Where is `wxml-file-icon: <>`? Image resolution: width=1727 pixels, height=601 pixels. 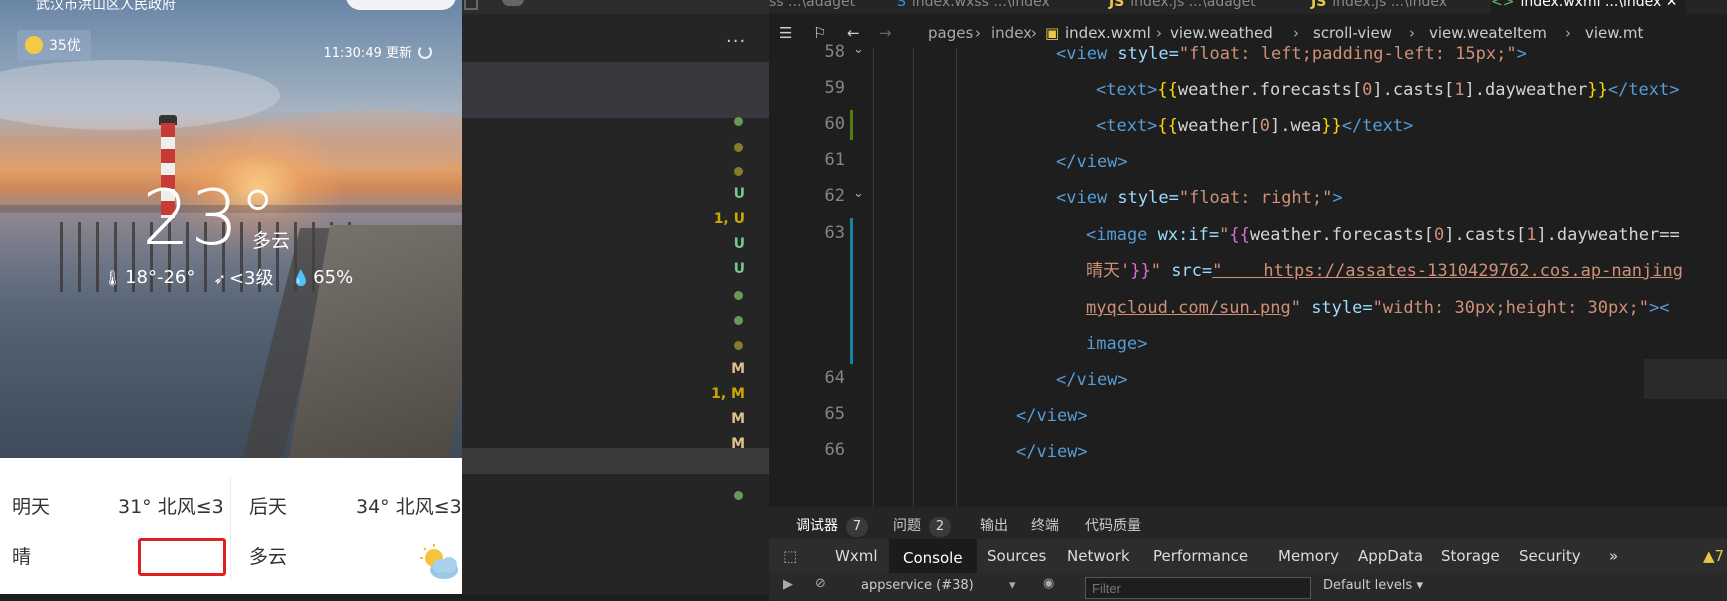
wxml-file-icon: <> is located at coordinates (1503, 5).